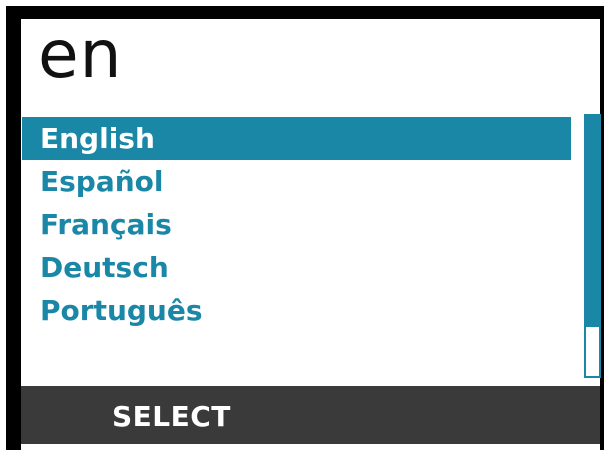 The width and height of the screenshot is (604, 450). What do you see at coordinates (13, 228) in the screenshot?
I see `bezel-left` at bounding box center [13, 228].